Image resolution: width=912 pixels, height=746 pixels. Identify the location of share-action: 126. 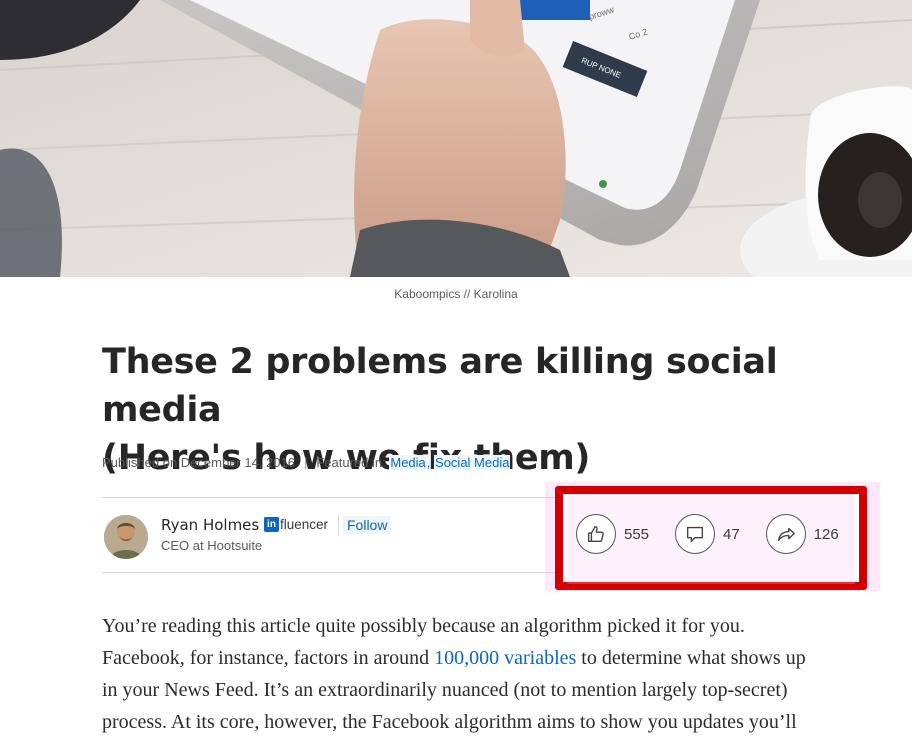
(802, 534).